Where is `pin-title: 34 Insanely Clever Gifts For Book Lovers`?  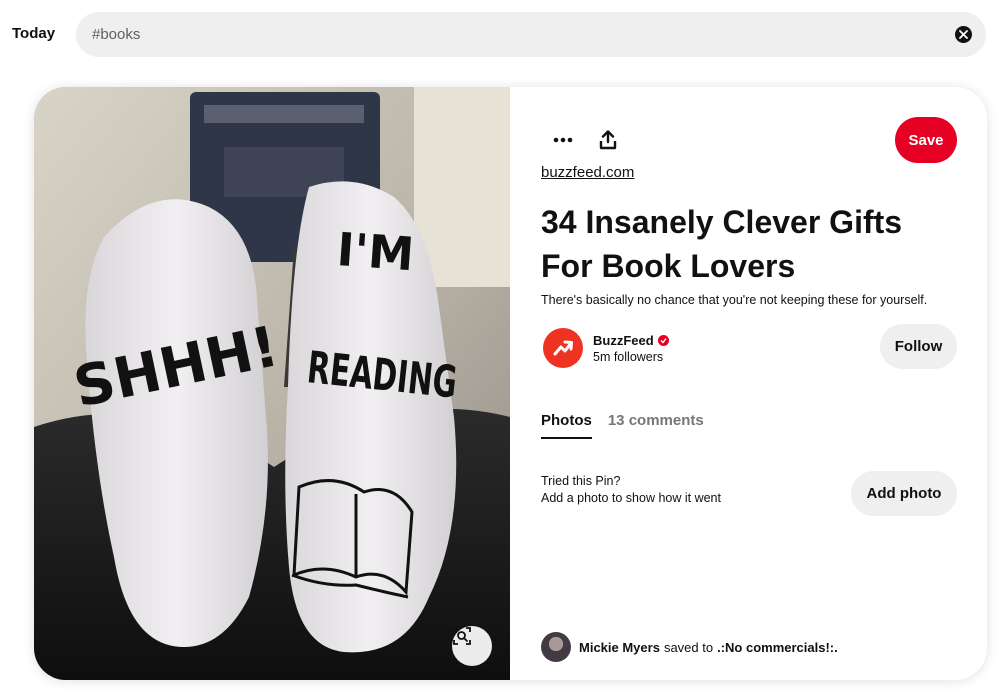 pin-title: 34 Insanely Clever Gifts For Book Lovers is located at coordinates (722, 244).